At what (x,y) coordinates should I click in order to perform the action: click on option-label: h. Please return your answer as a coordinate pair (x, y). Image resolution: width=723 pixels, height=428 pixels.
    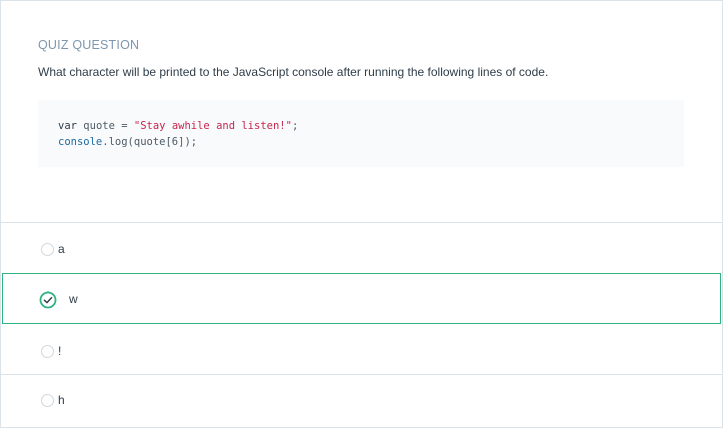
    Looking at the image, I should click on (61, 400).